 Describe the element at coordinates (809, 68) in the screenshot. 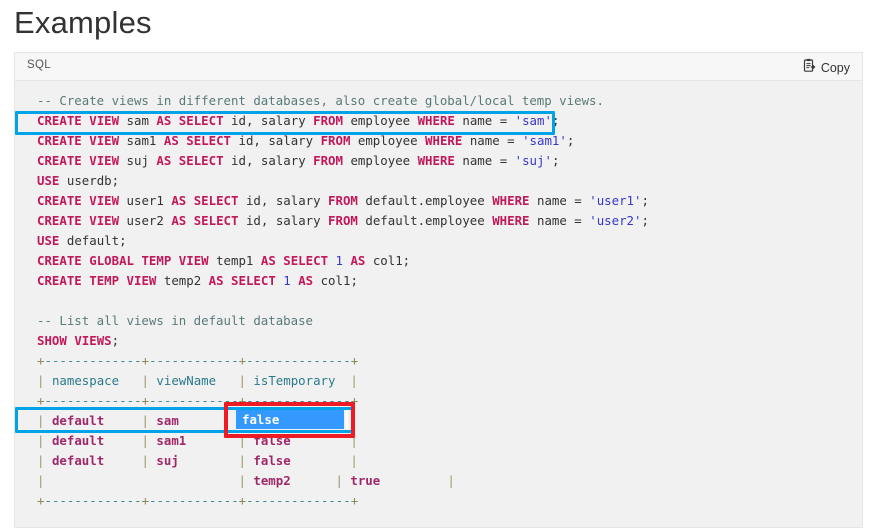

I see `clipboard-copy-icon` at that location.